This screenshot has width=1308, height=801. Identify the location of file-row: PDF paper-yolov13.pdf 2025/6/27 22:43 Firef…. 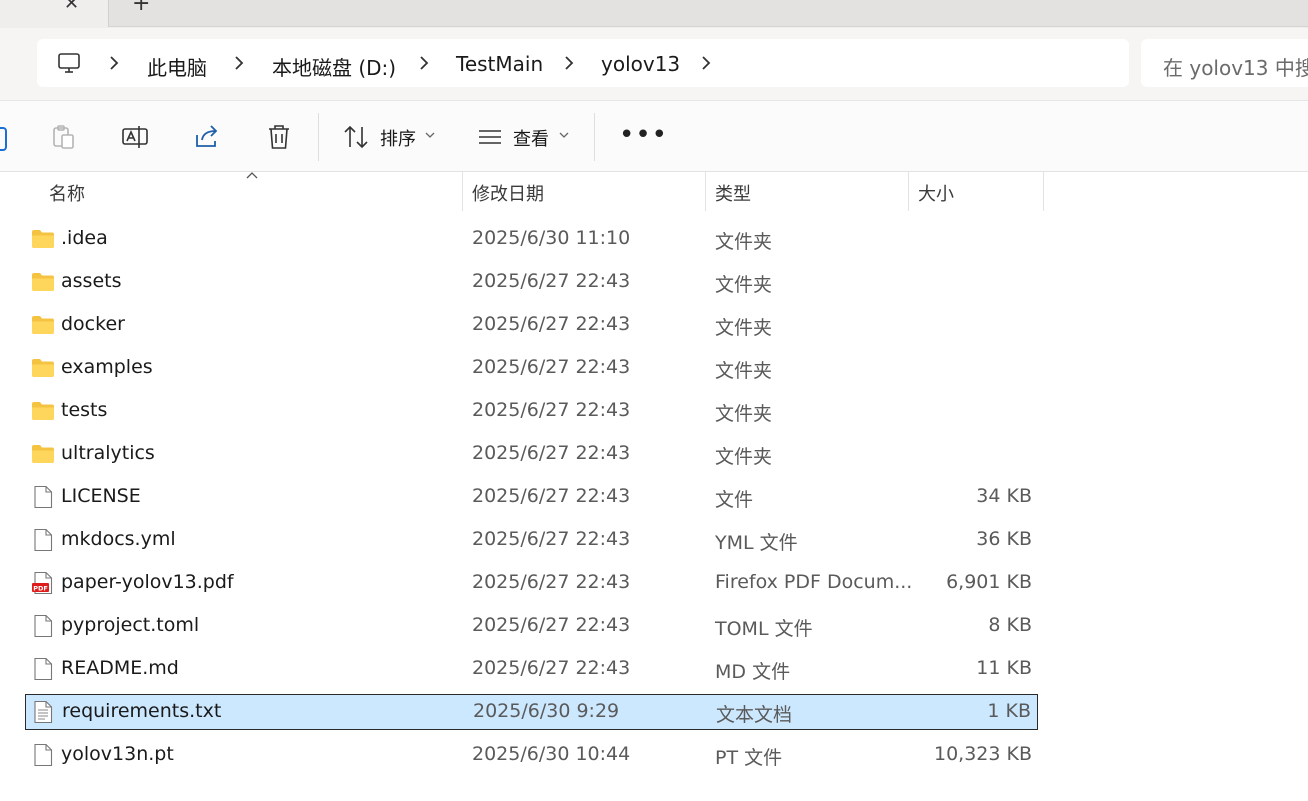
(531, 583).